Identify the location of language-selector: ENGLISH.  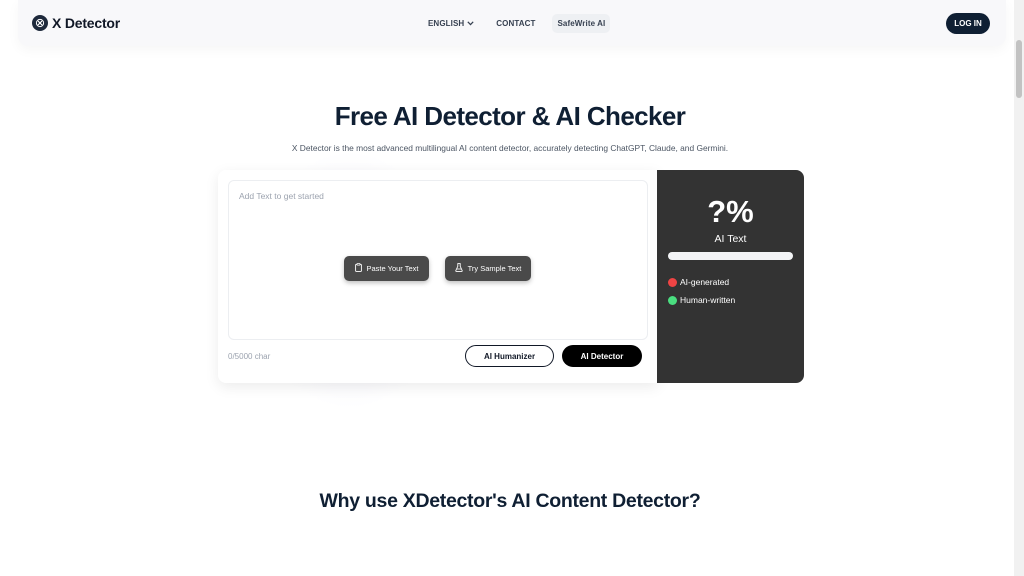
(451, 23).